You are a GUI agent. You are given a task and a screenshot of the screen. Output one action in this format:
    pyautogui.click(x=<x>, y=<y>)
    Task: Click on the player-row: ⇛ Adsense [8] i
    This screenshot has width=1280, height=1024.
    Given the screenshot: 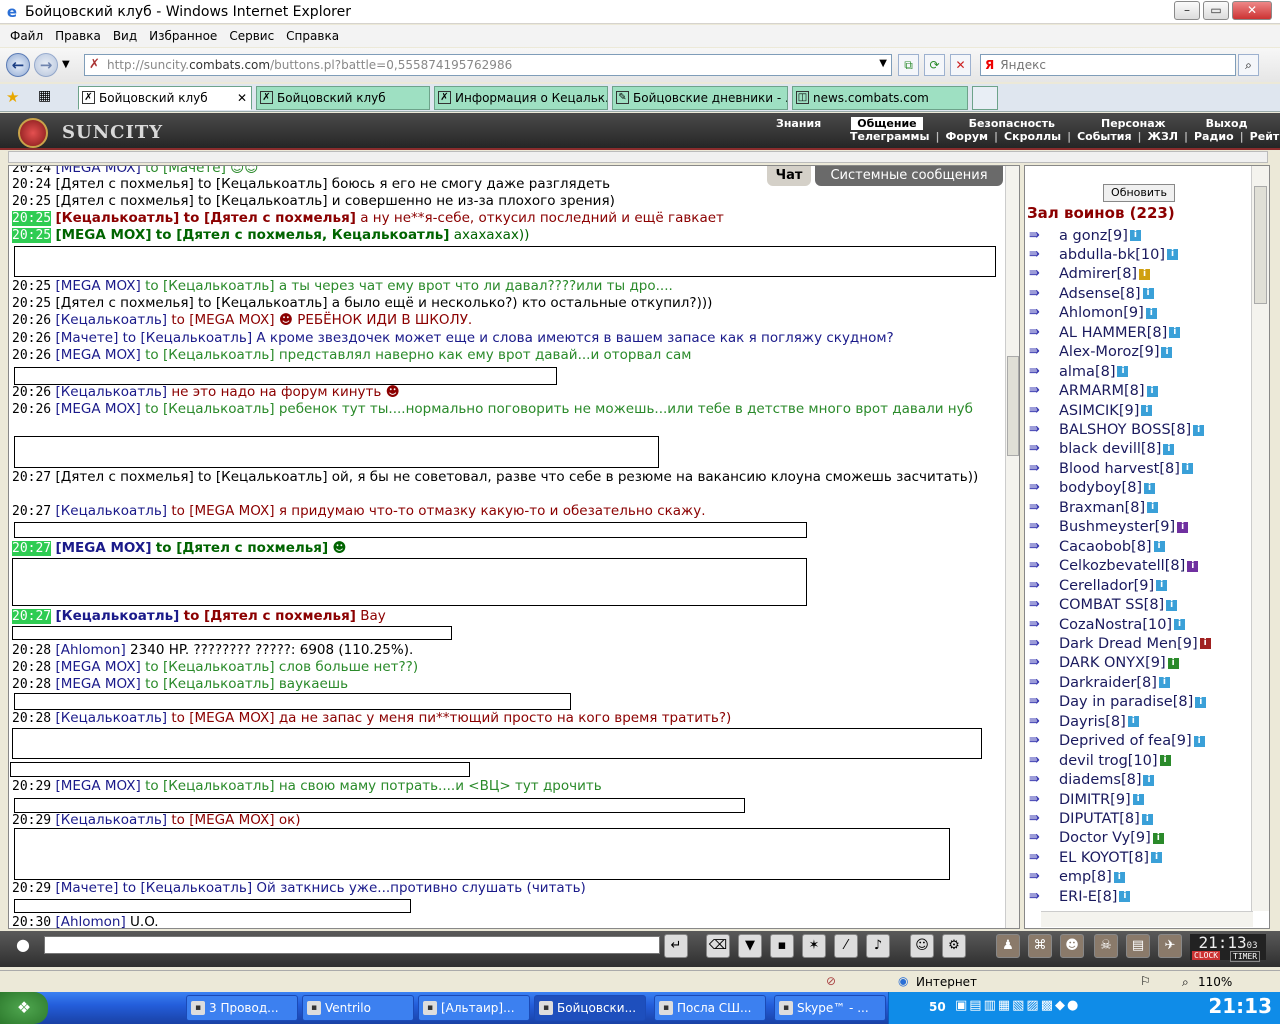 What is the action you would take?
    pyautogui.click(x=1091, y=293)
    